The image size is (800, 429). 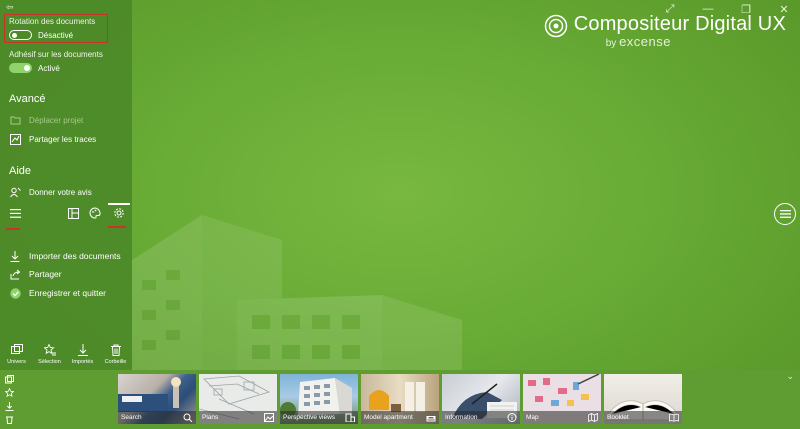 What do you see at coordinates (20, 68) in the screenshot?
I see `adhesif-toggle` at bounding box center [20, 68].